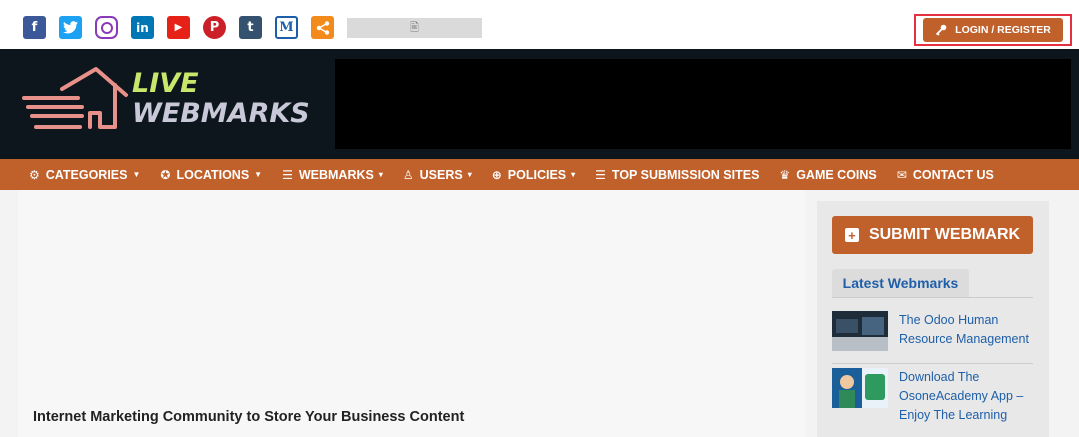  Describe the element at coordinates (785, 174) in the screenshot. I see `crown-icon: ♛` at that location.